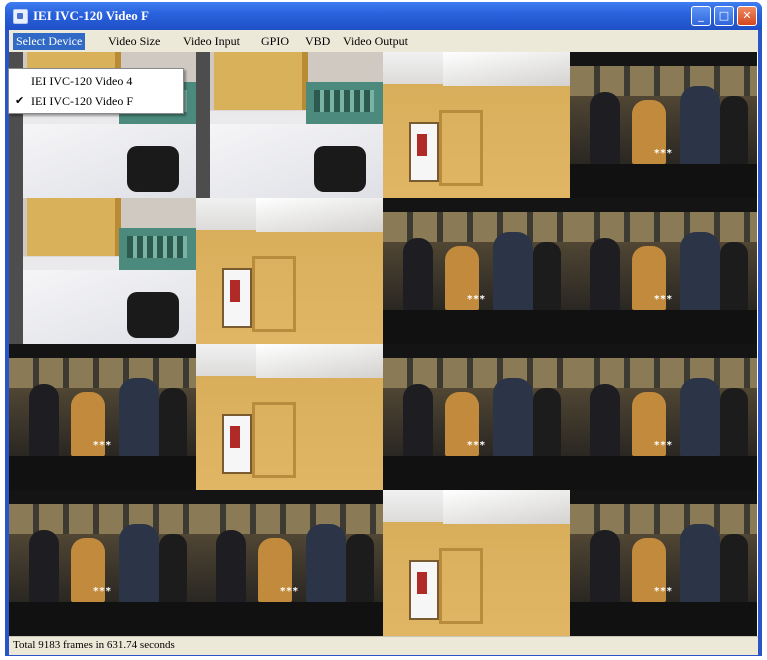  Describe the element at coordinates (20, 100) in the screenshot. I see `checkmark-icon: ✔` at that location.